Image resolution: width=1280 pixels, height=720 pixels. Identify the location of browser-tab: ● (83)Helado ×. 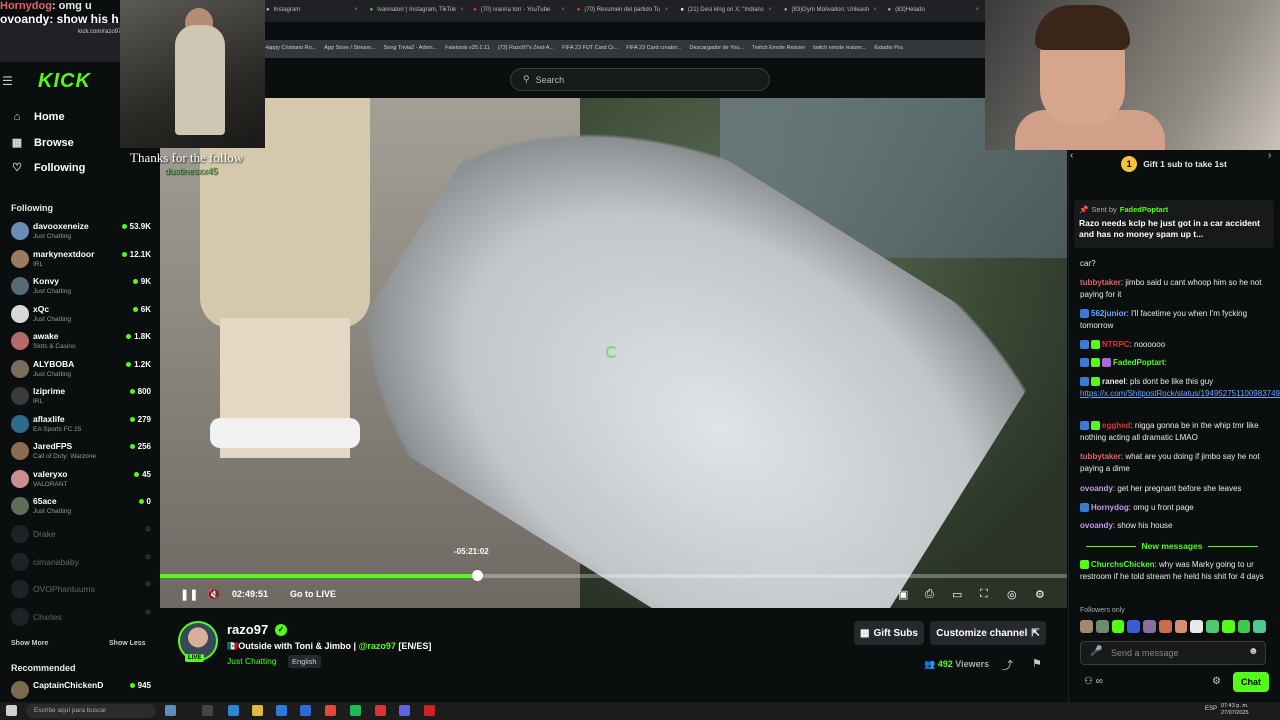
(933, 11).